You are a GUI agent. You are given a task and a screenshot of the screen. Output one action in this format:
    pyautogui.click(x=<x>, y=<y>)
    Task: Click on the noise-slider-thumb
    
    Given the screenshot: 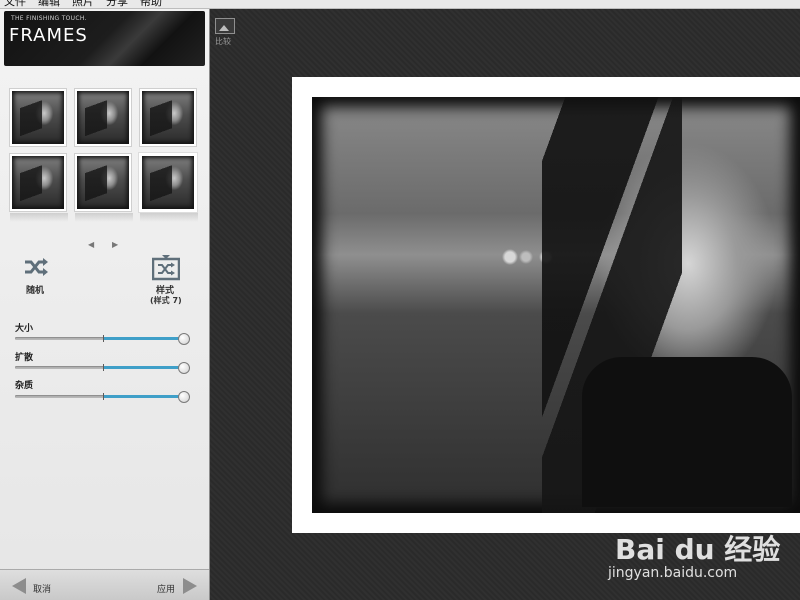 What is the action you would take?
    pyautogui.click(x=184, y=397)
    